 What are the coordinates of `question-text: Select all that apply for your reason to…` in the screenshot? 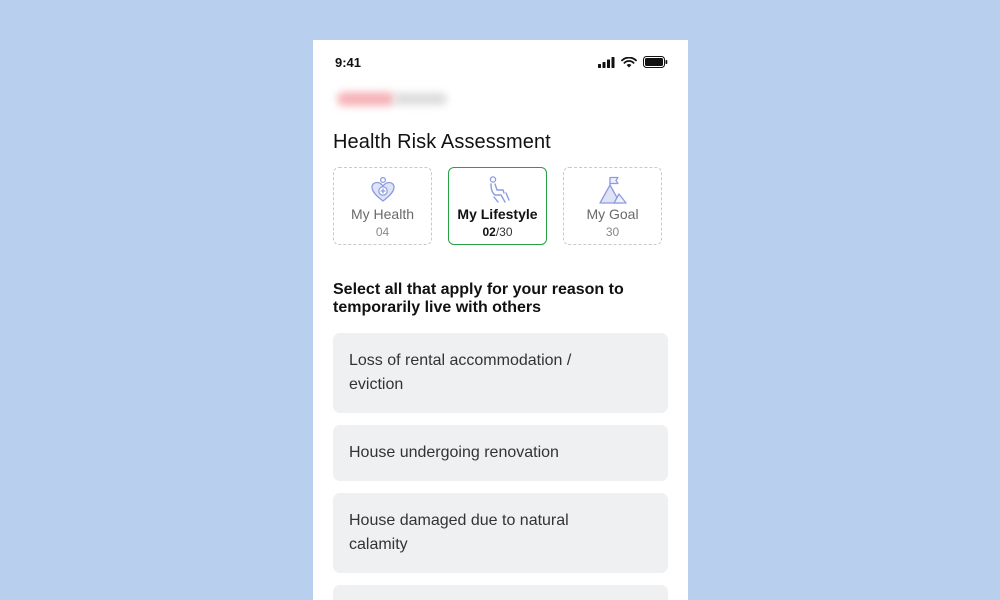 It's located at (478, 298).